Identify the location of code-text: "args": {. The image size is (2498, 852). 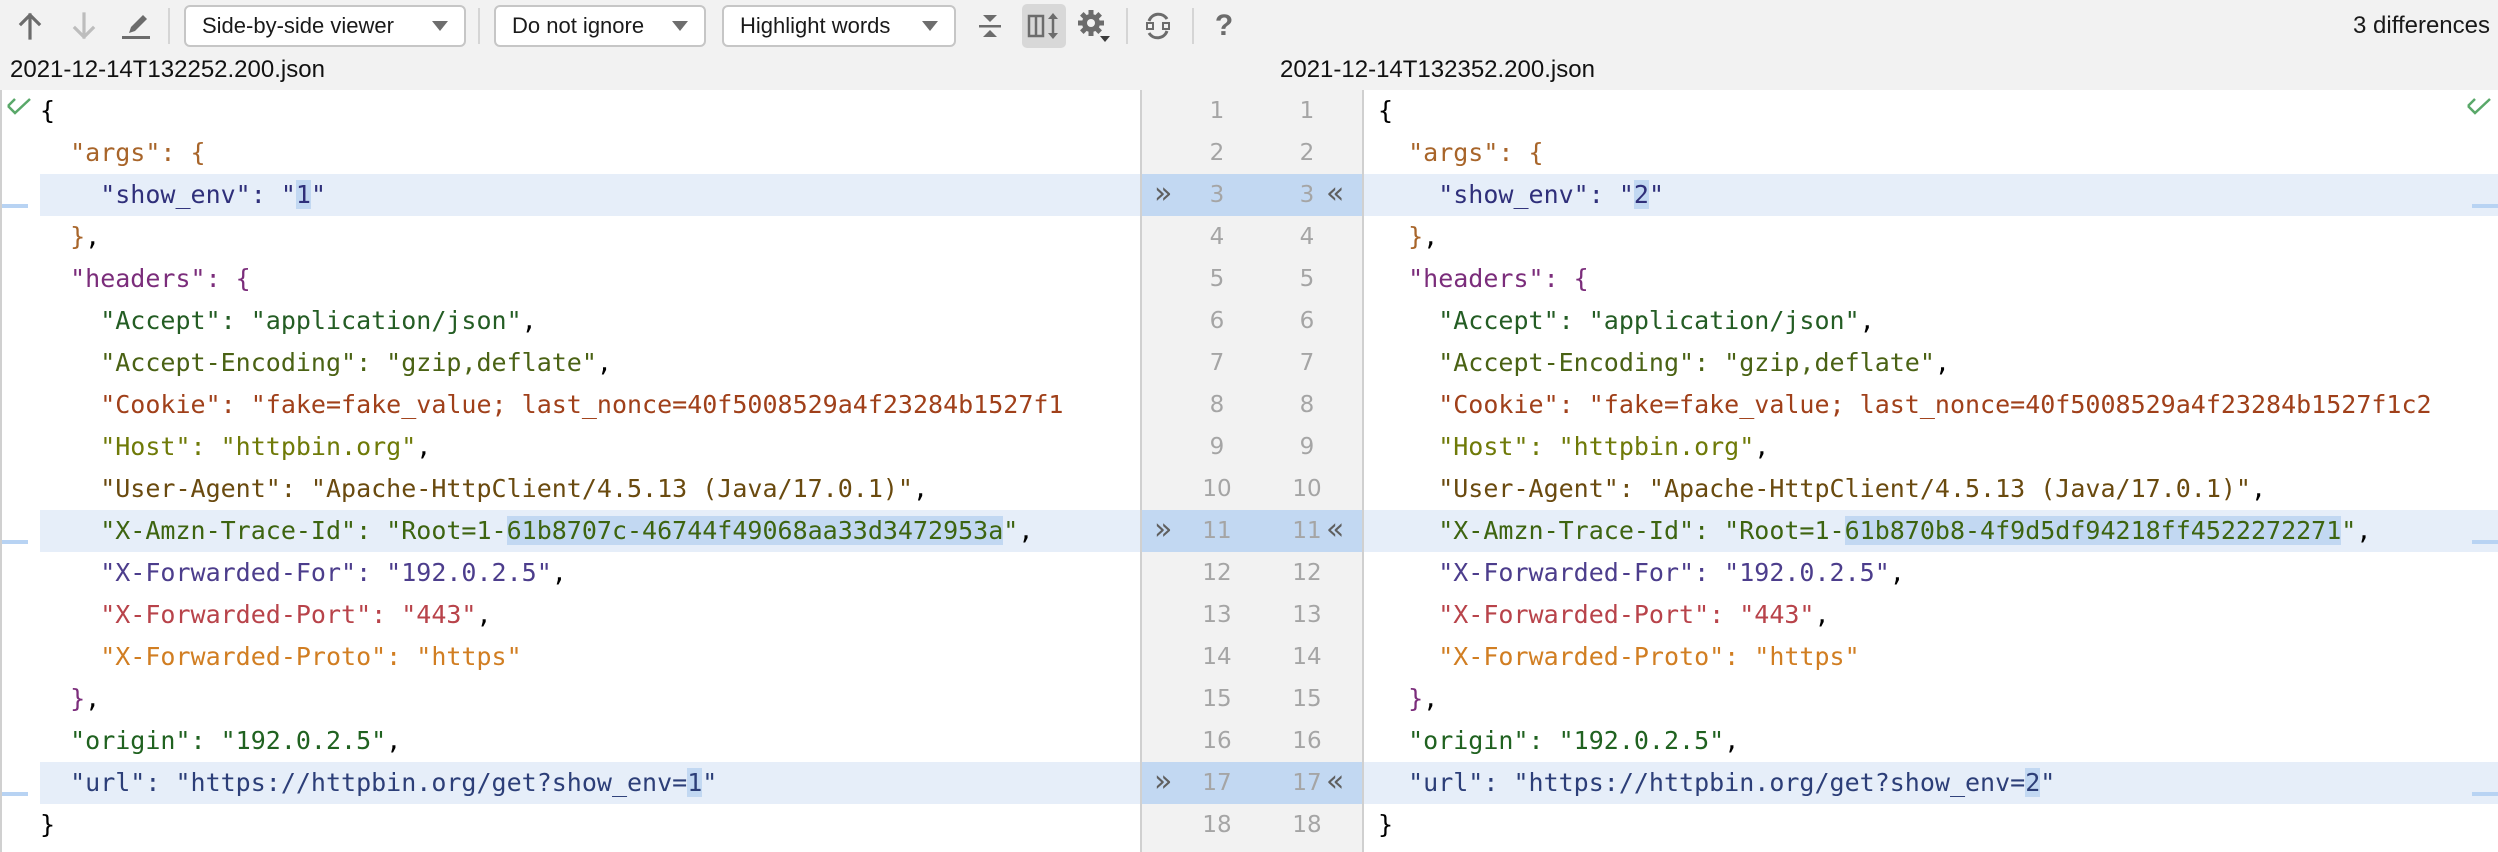
(1461, 153).